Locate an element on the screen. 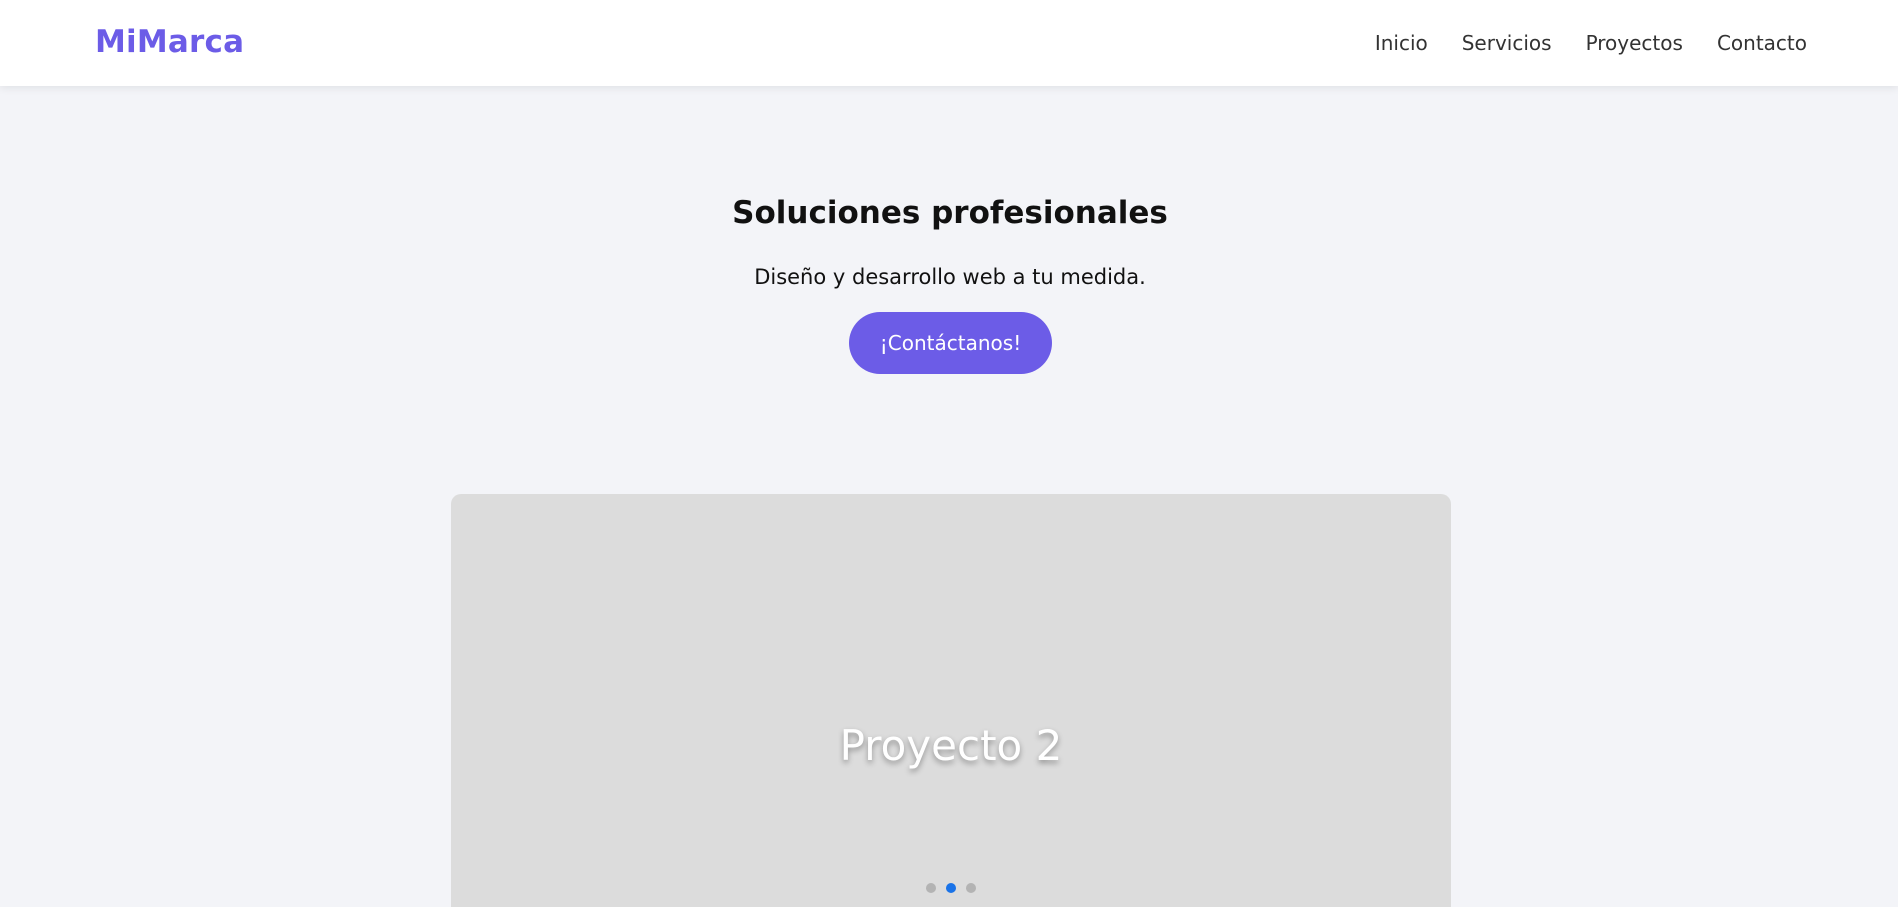 This screenshot has width=1898, height=907. slide-title: Proyecto 2 is located at coordinates (951, 745).